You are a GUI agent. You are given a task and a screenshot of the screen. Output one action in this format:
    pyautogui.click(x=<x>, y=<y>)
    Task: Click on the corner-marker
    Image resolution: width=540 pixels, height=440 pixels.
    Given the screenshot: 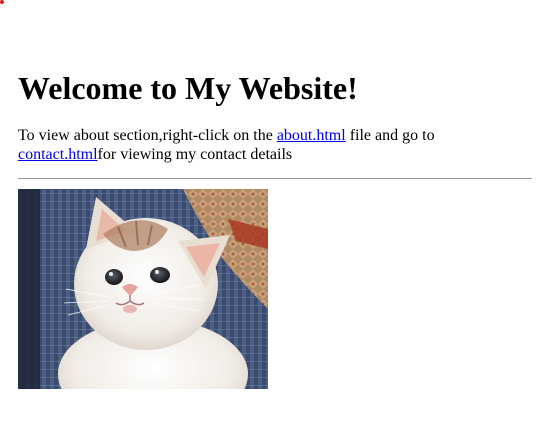 What is the action you would take?
    pyautogui.click(x=2, y=2)
    